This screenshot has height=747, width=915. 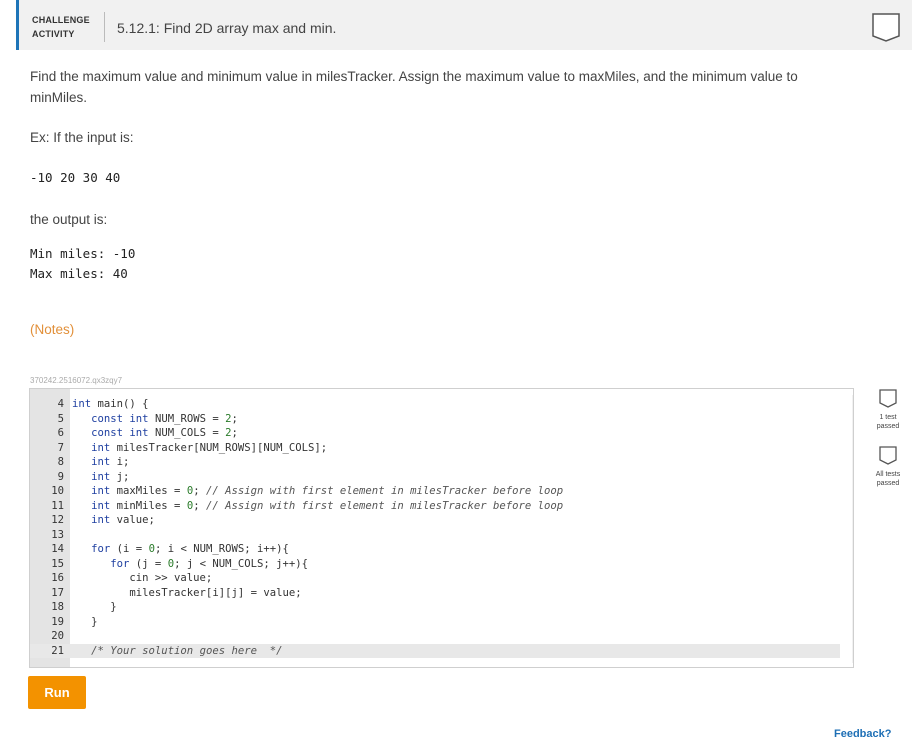 I want to click on code-text: milesTracker[i][j] = value;, so click(x=186, y=593).